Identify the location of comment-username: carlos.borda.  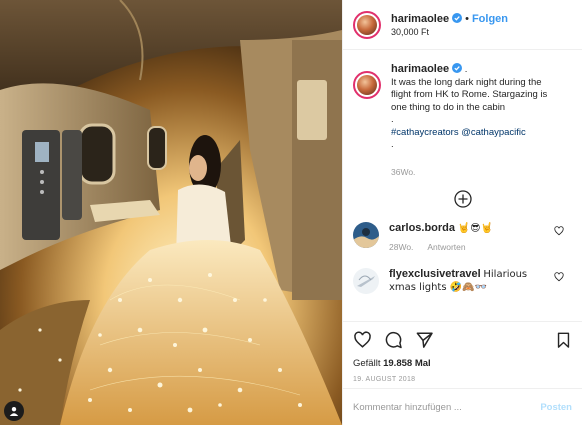
(422, 228).